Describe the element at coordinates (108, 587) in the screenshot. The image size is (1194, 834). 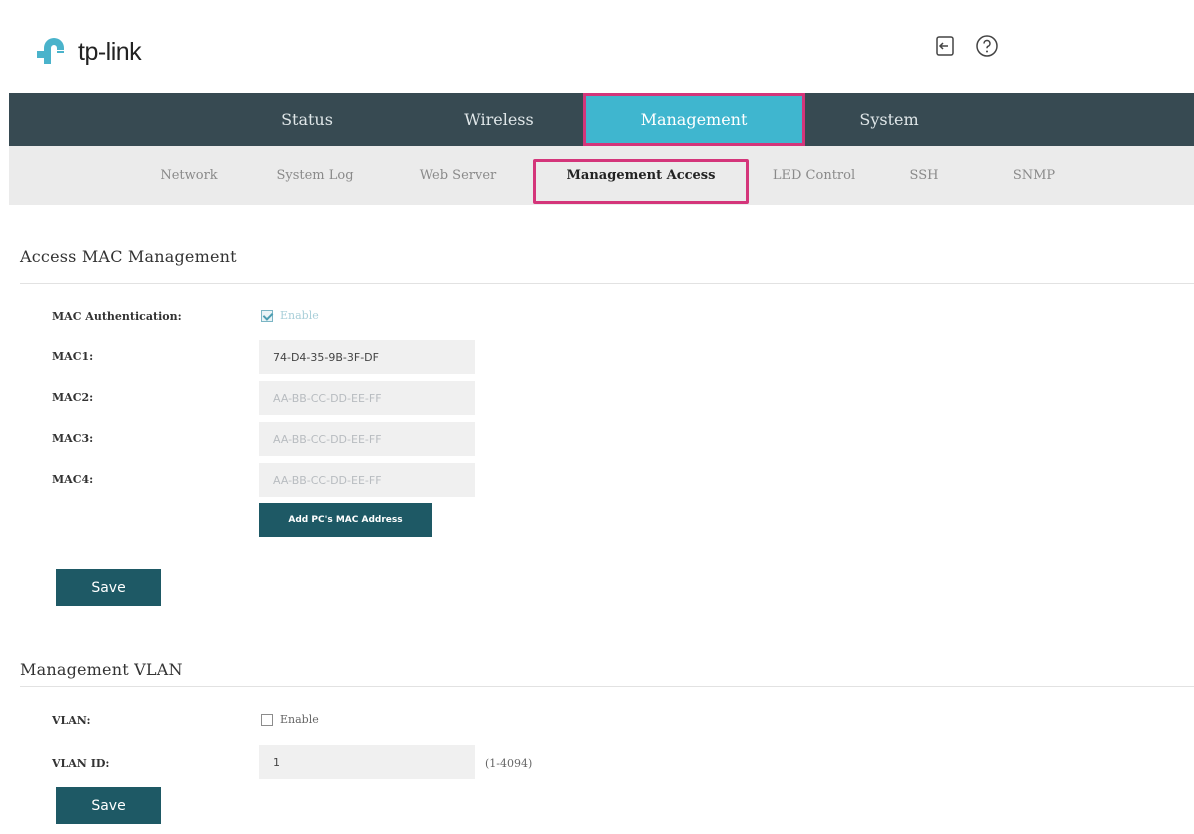
I see `mac-save-button: Save` at that location.